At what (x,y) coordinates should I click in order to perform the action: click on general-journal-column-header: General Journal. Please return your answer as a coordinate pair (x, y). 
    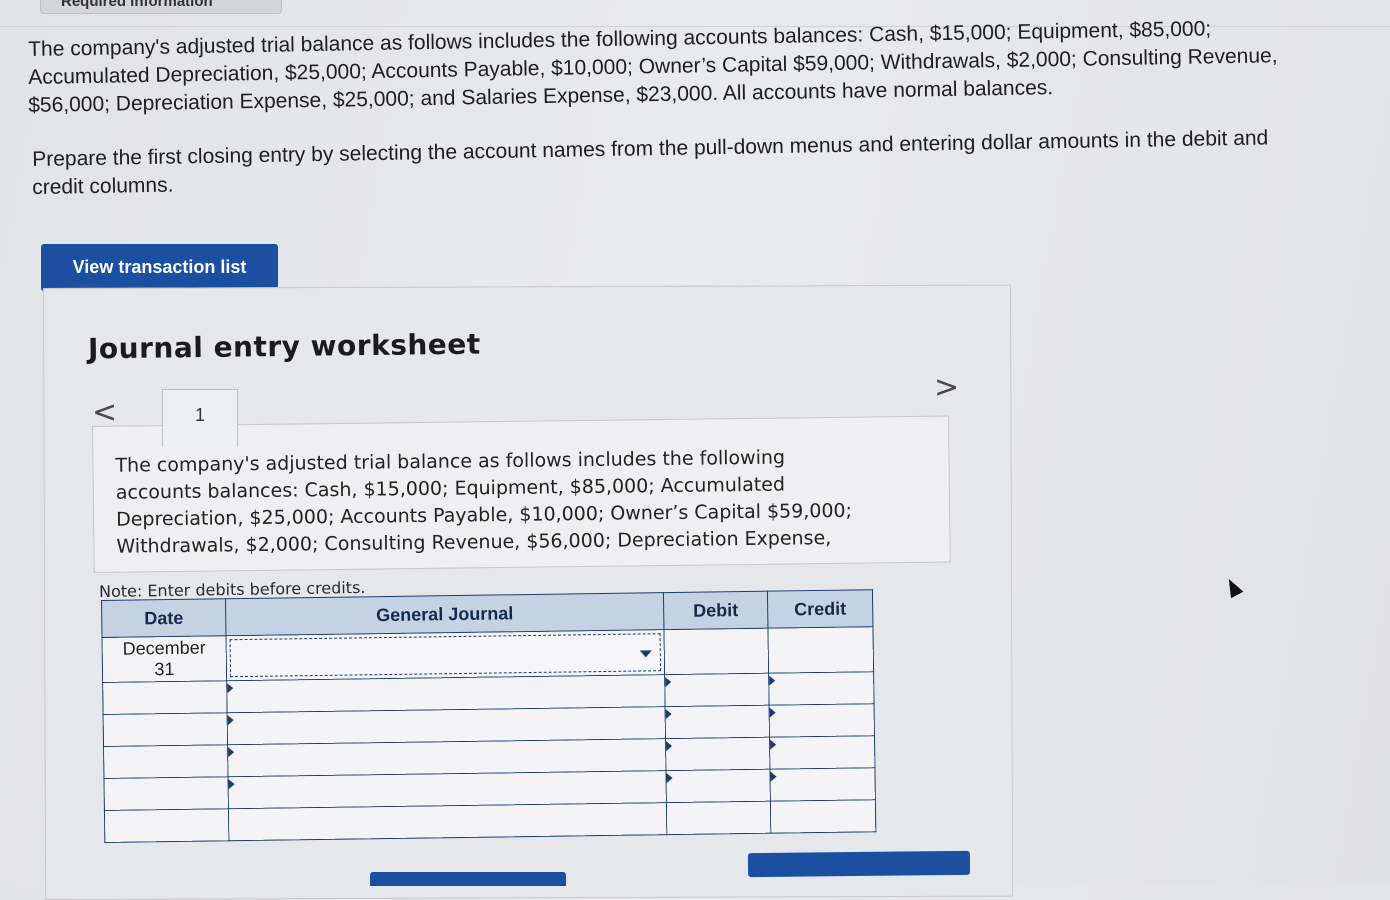
    Looking at the image, I should click on (444, 614).